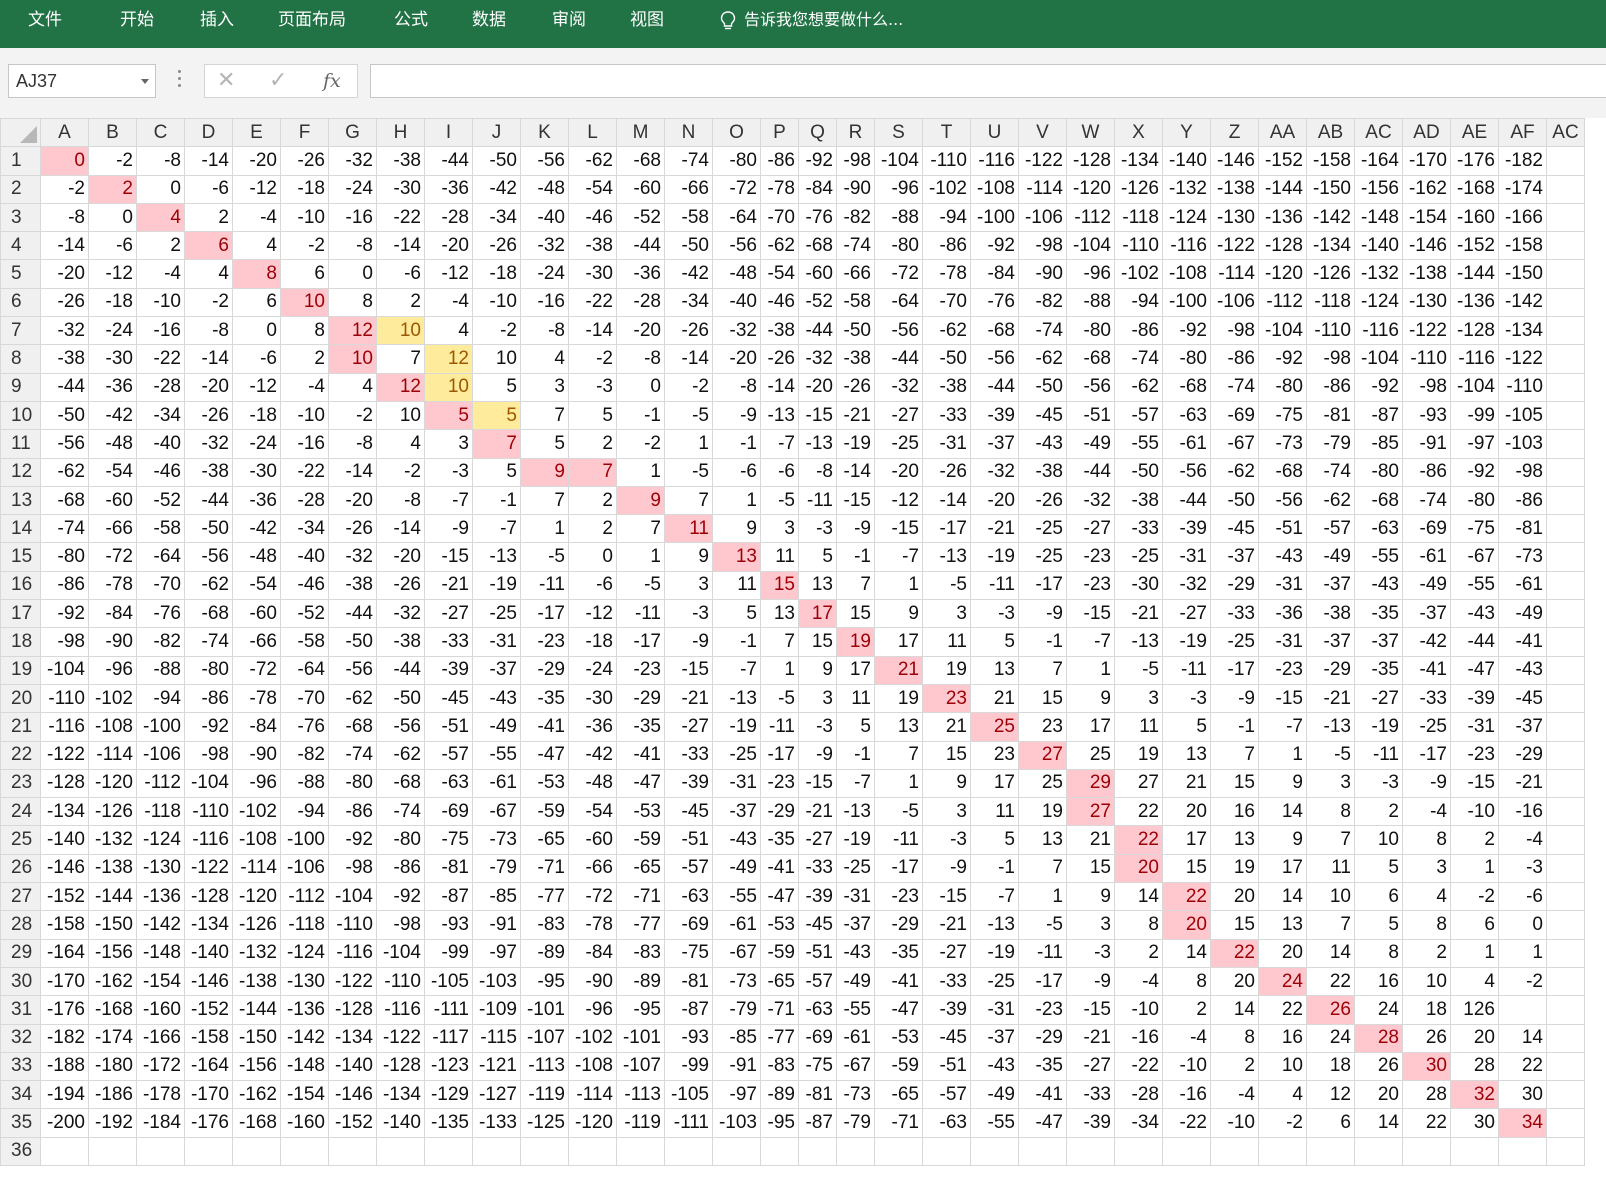 The width and height of the screenshot is (1606, 1192). What do you see at coordinates (544, 1095) in the screenshot?
I see `cell: -119` at bounding box center [544, 1095].